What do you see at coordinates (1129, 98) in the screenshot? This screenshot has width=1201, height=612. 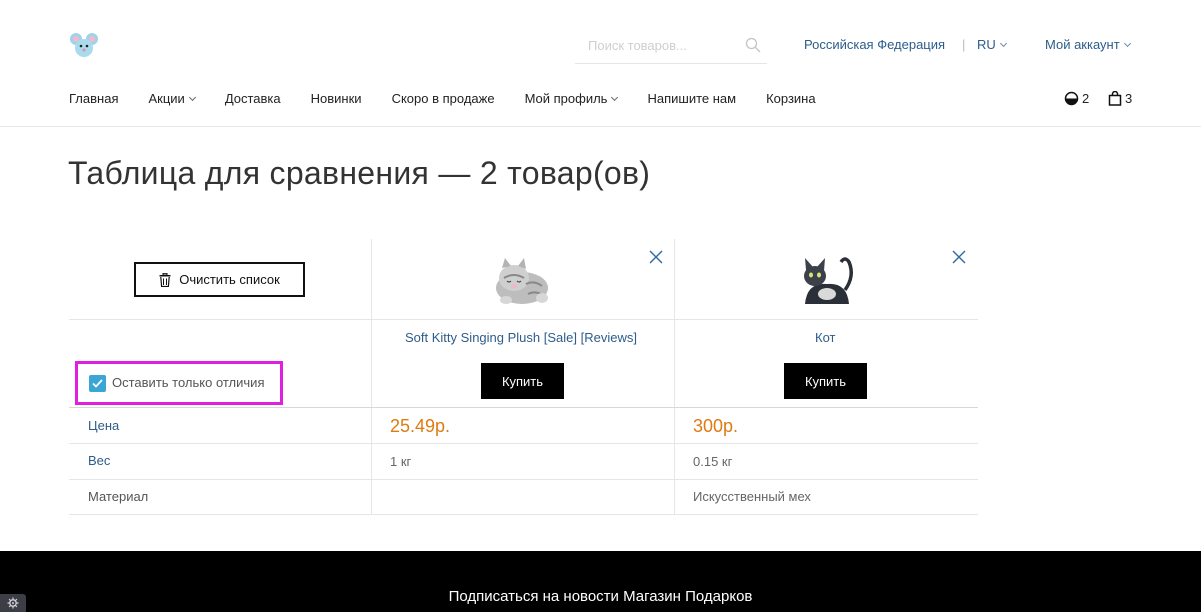 I see `cart-count: 3` at bounding box center [1129, 98].